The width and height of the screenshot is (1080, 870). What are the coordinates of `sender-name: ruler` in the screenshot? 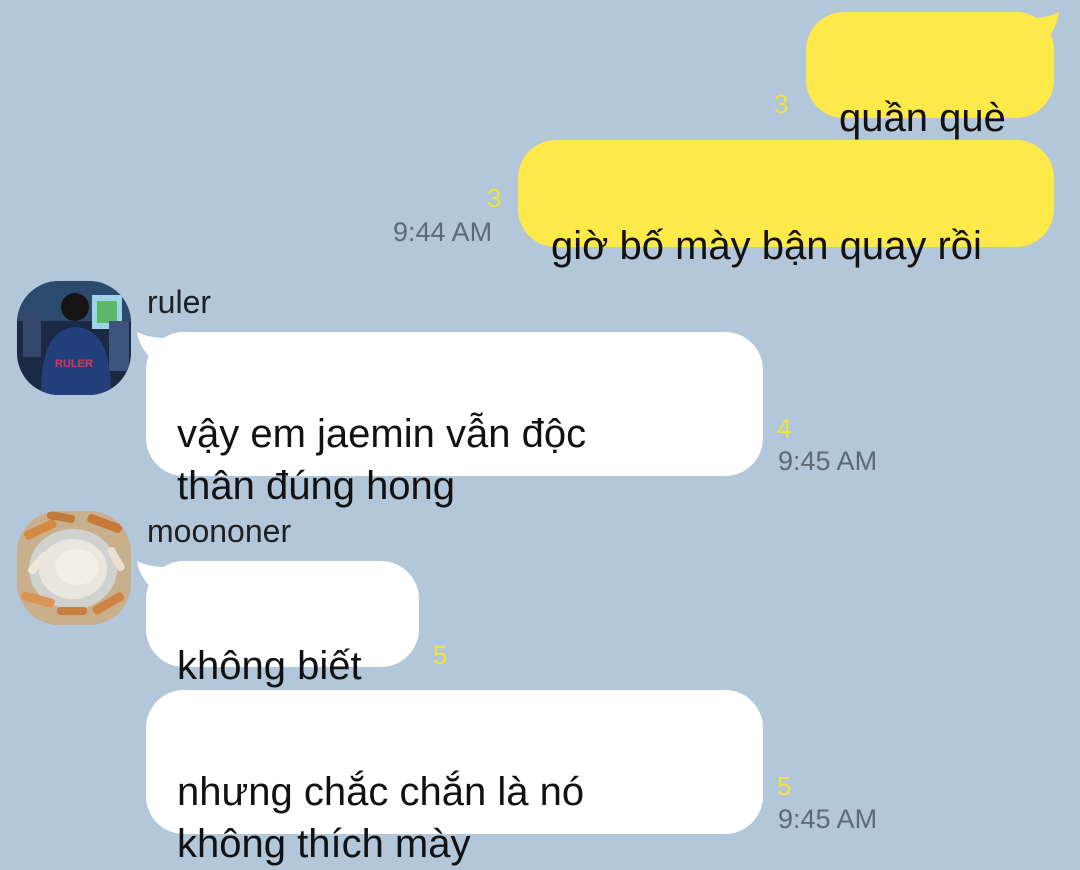 It's located at (179, 302).